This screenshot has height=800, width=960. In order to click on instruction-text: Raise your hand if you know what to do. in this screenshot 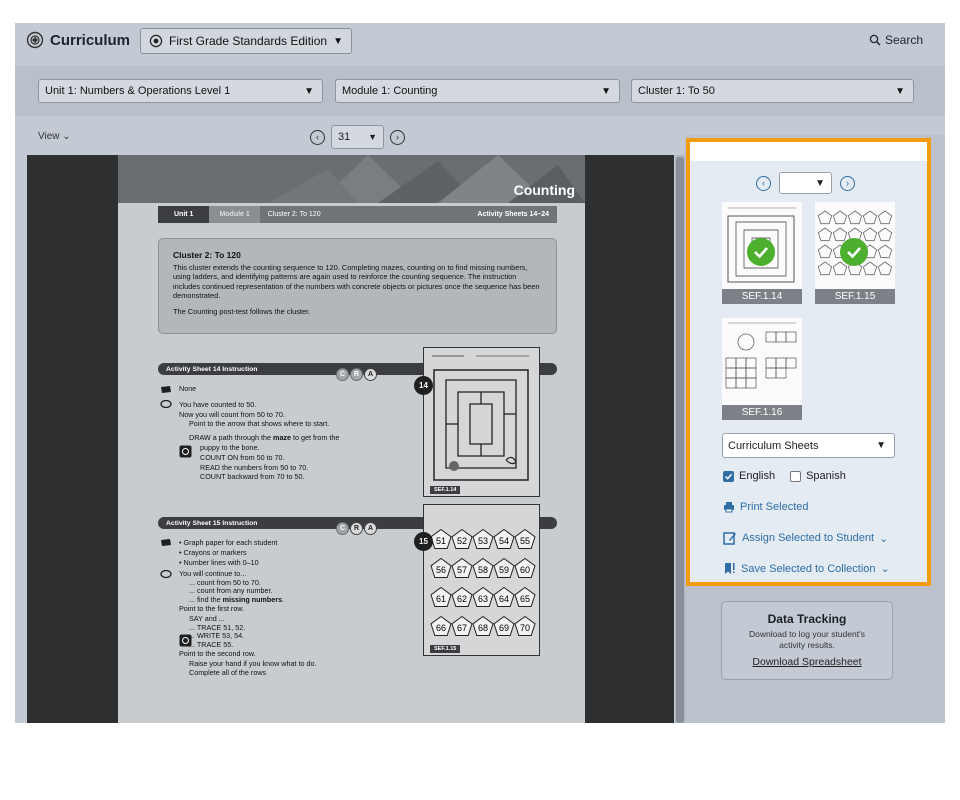, I will do `click(253, 663)`.